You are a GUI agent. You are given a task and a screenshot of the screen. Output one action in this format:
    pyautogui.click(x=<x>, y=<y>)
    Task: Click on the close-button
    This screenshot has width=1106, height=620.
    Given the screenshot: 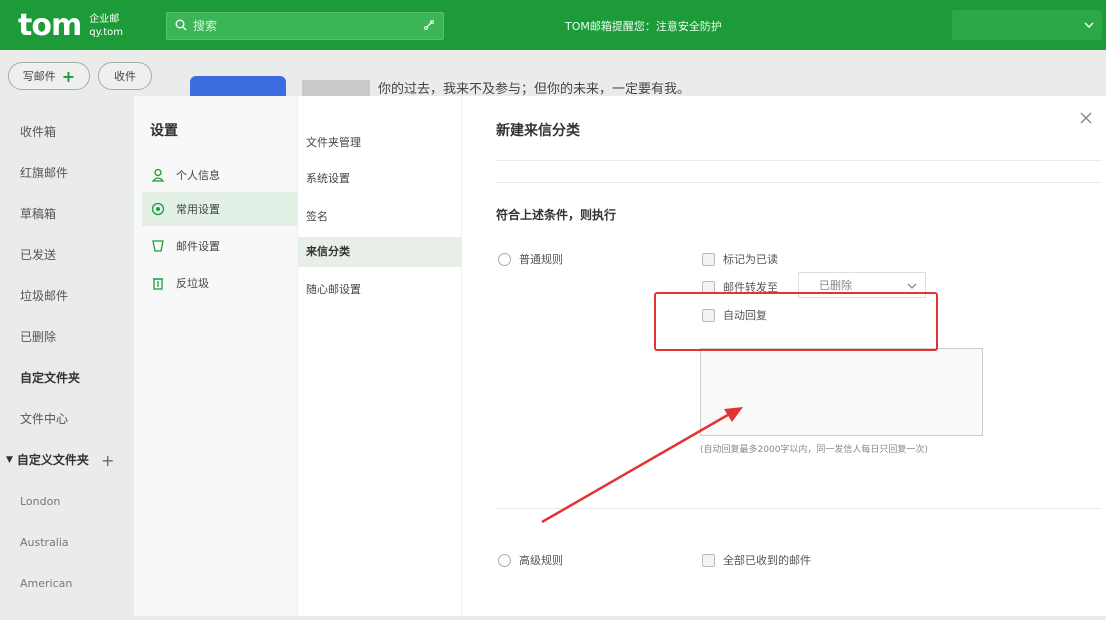 What is the action you would take?
    pyautogui.click(x=1088, y=120)
    